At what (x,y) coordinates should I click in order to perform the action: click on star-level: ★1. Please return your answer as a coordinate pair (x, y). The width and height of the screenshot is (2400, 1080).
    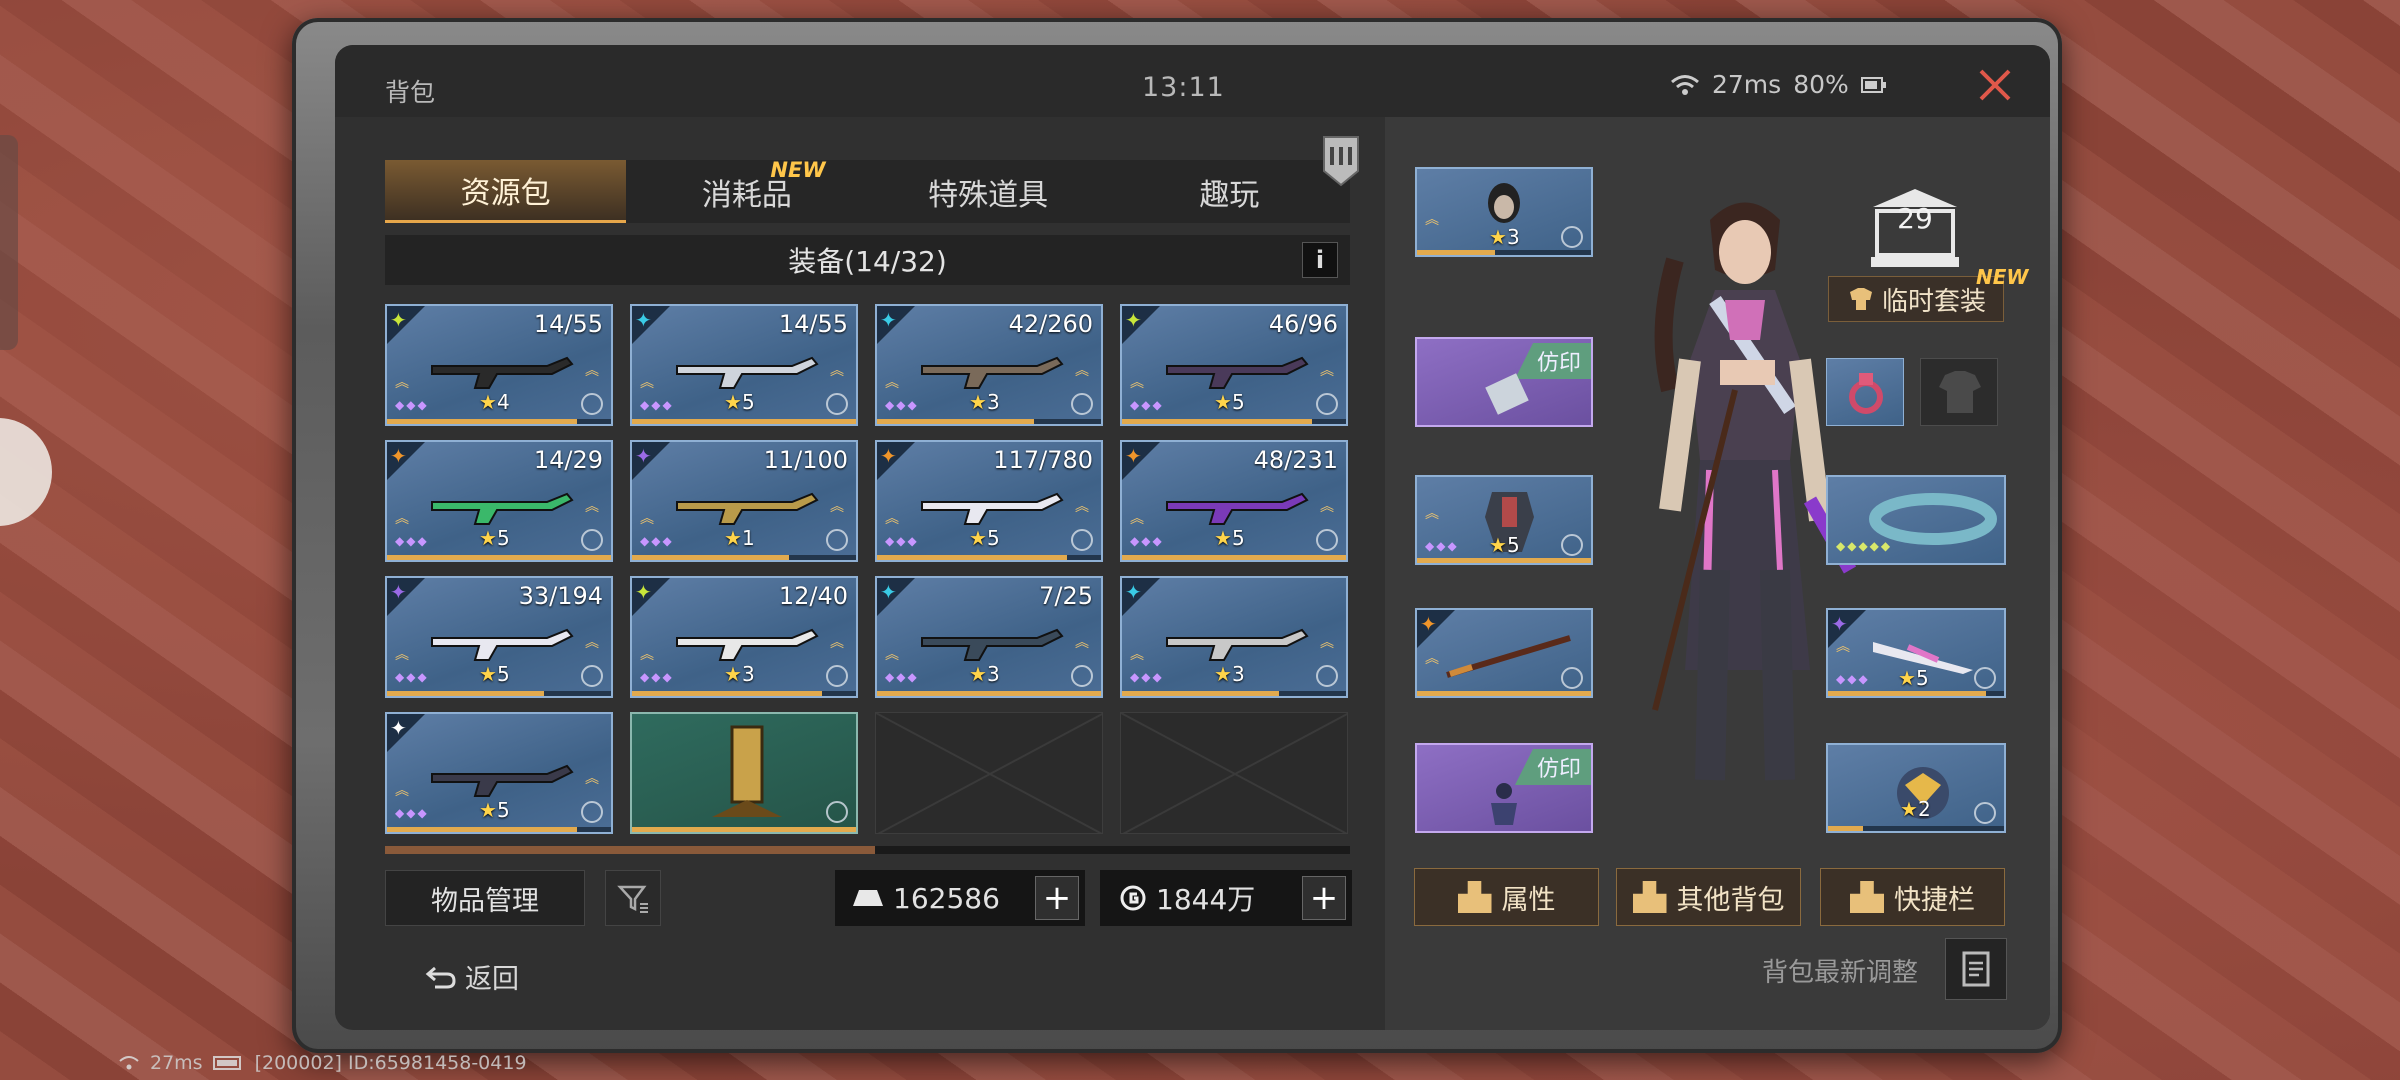
    Looking at the image, I should click on (739, 538).